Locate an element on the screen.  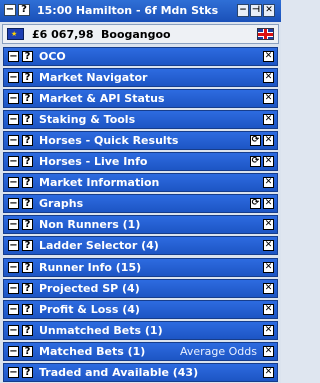
panel-header-ladder-selector-4: −? Ladder Selector (4) ✕ is located at coordinates (140, 245).